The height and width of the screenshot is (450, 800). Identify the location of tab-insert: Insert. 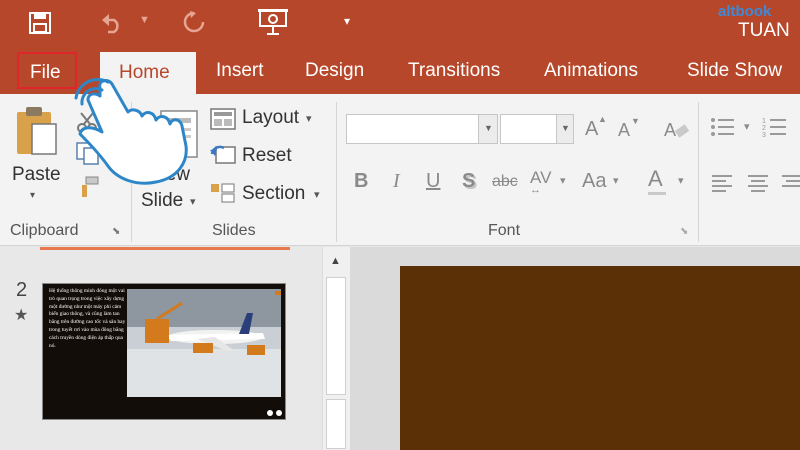
(240, 71).